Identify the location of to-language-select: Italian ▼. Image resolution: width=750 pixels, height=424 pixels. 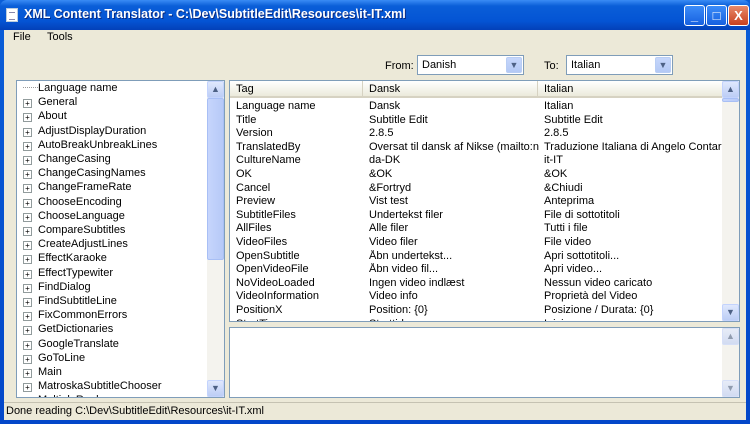
(619, 65).